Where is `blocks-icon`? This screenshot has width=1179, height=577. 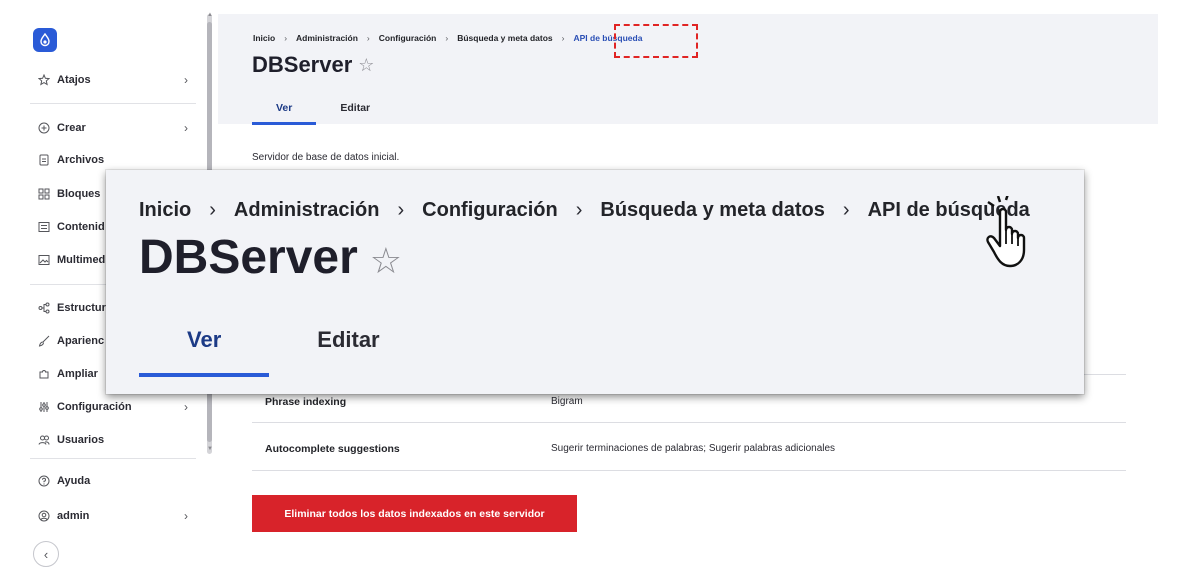
blocks-icon is located at coordinates (44, 194).